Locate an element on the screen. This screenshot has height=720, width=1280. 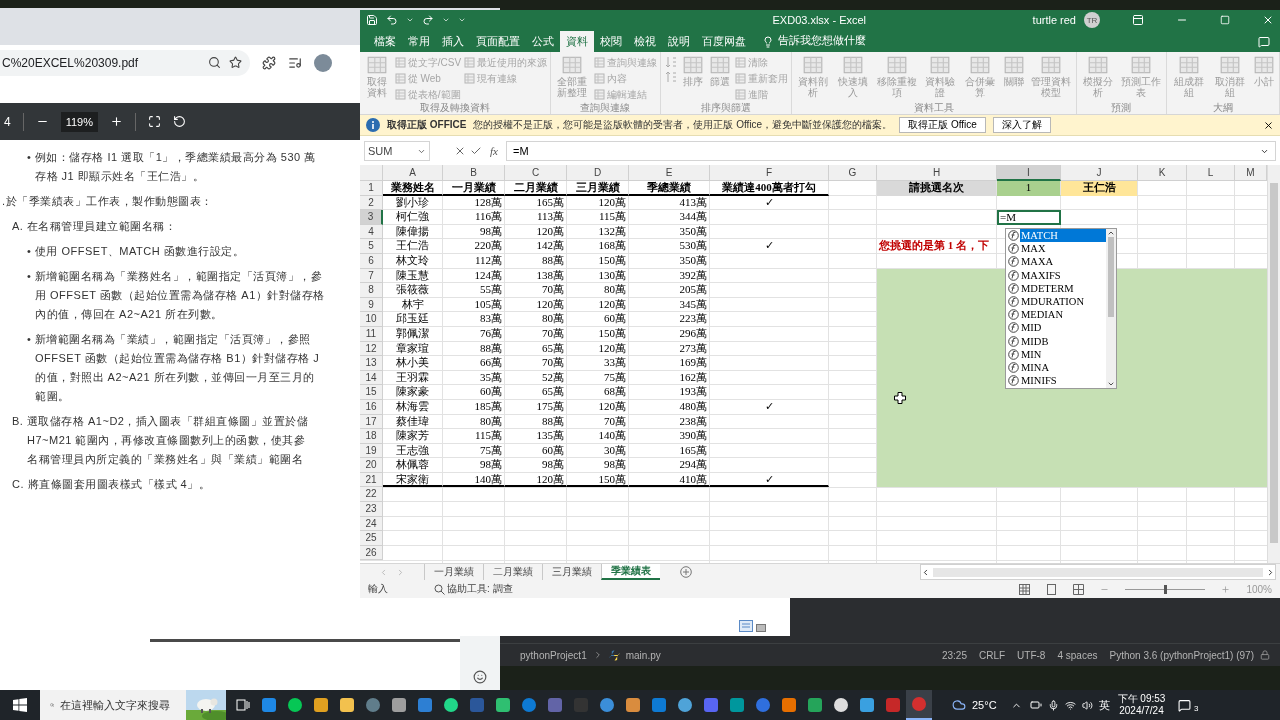
autocomplete-item: MINIFS is located at coordinates (1056, 381).